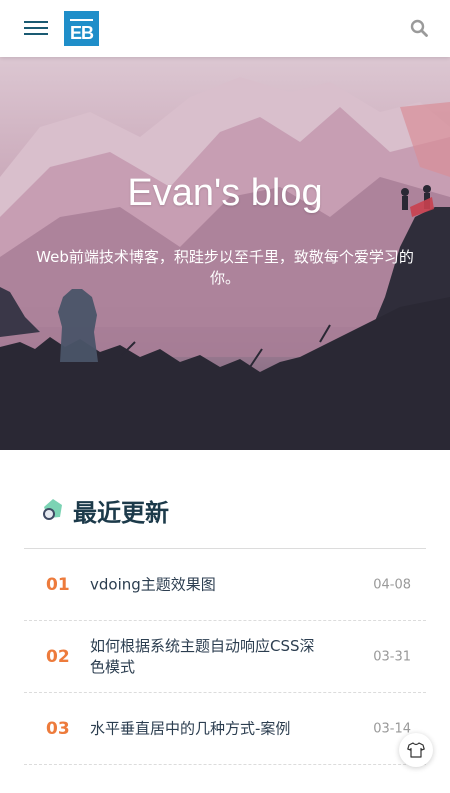 This screenshot has height=793, width=450. Describe the element at coordinates (36, 28) in the screenshot. I see `hamburger-menu-icon` at that location.